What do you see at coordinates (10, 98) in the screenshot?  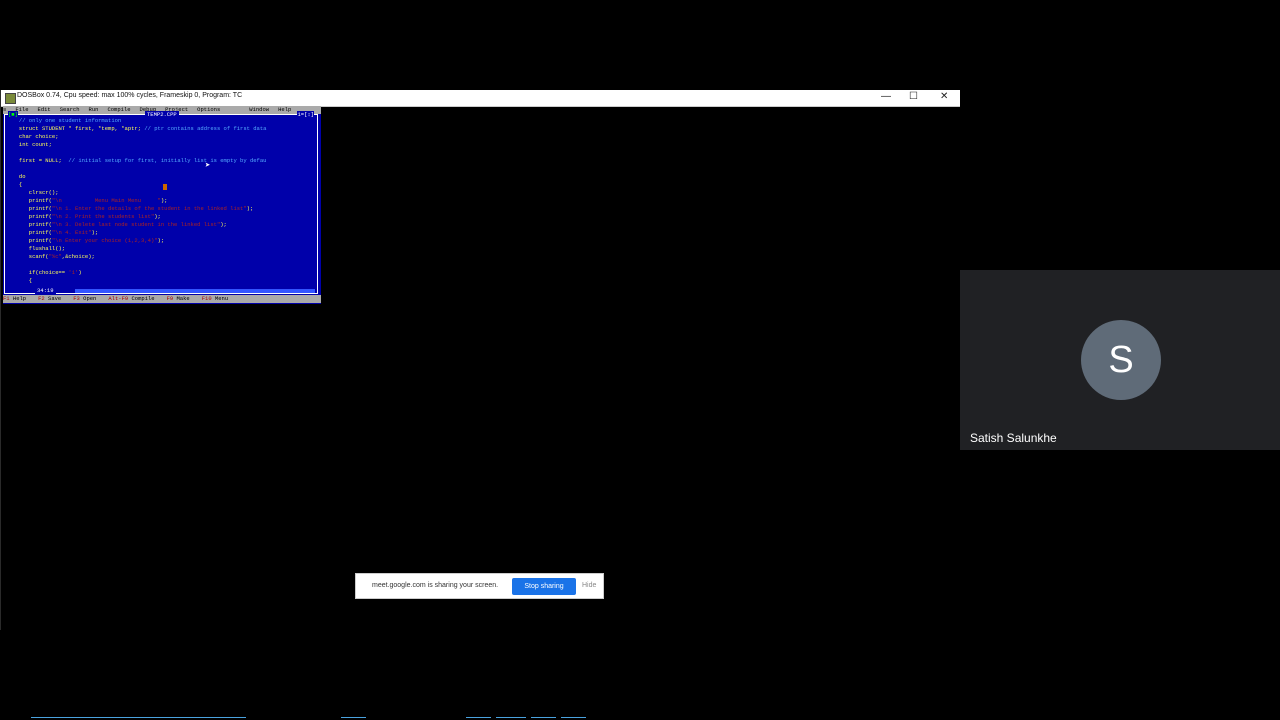 I see `dosbox-app-icon` at bounding box center [10, 98].